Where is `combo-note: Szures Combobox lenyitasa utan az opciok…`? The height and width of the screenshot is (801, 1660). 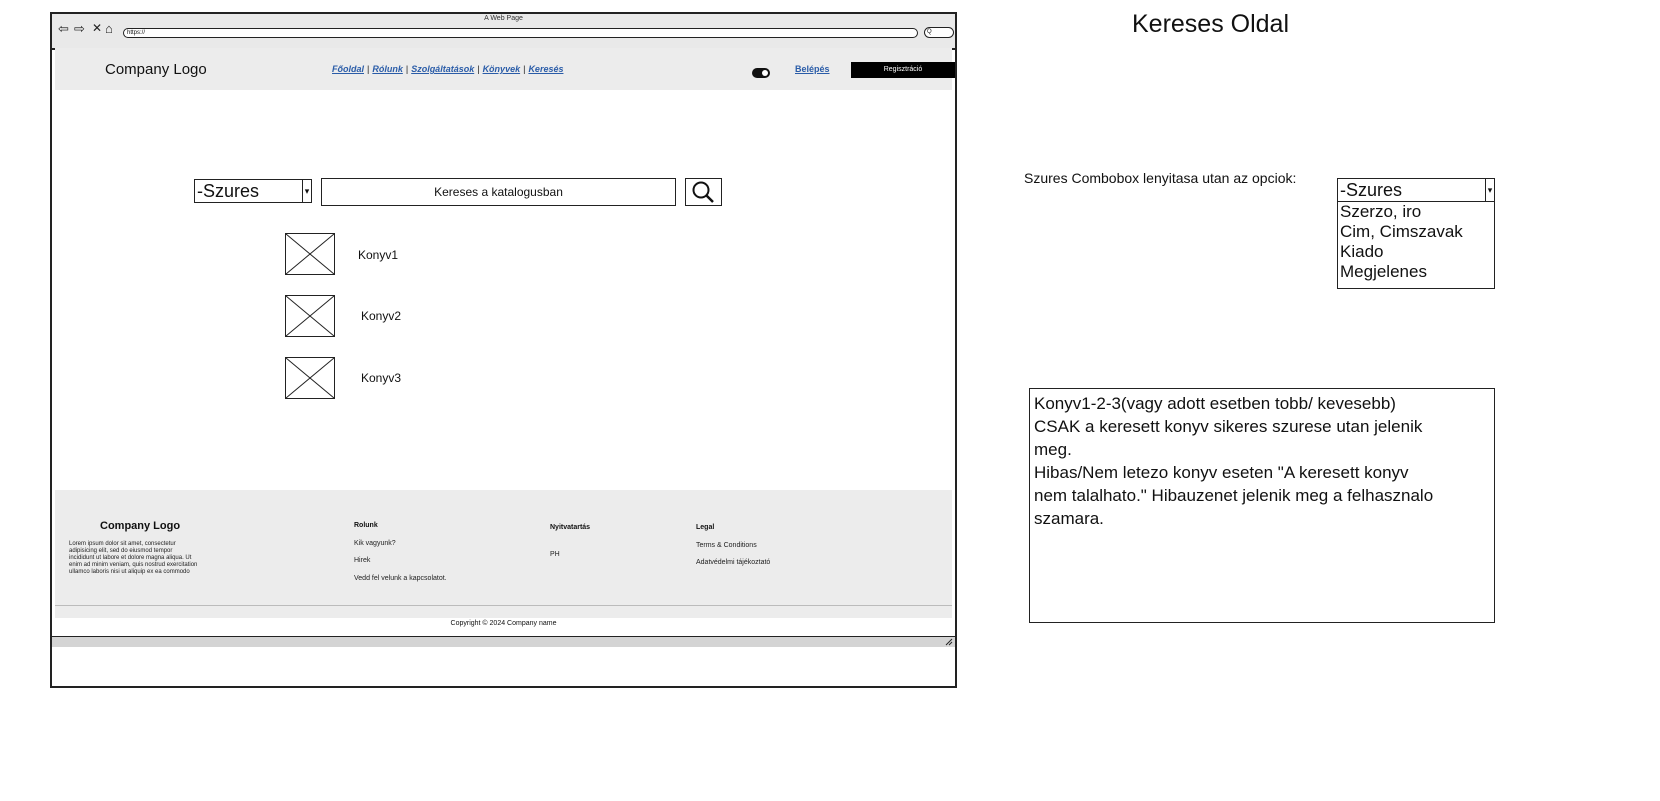 combo-note: Szures Combobox lenyitasa utan az opciok… is located at coordinates (1160, 178).